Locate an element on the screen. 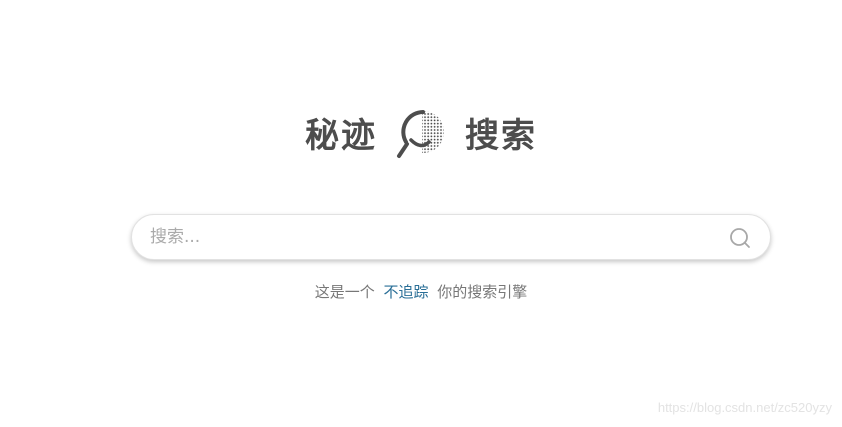 The width and height of the screenshot is (842, 427). search-input is located at coordinates (430, 237).